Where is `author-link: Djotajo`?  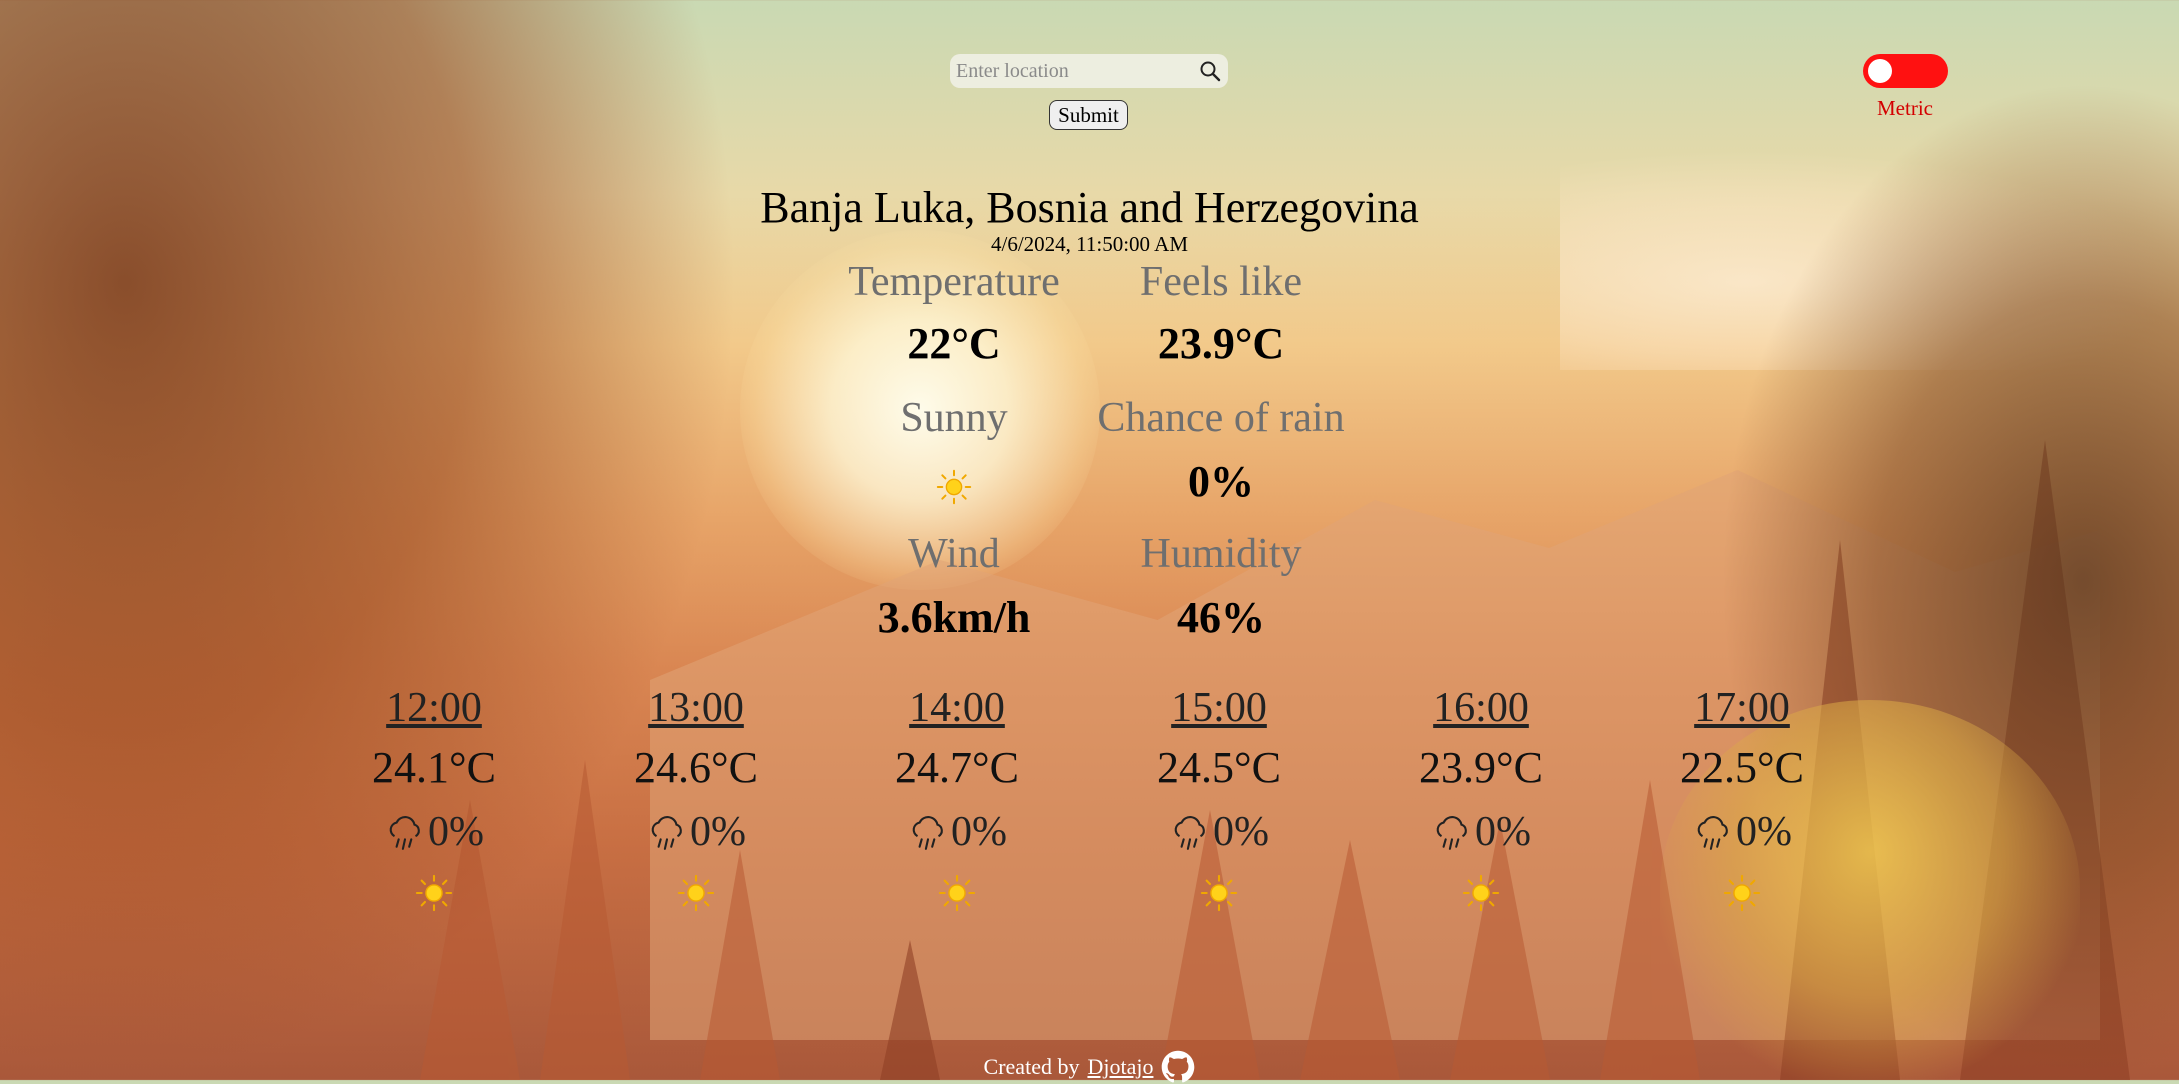
author-link: Djotajo is located at coordinates (1120, 1067).